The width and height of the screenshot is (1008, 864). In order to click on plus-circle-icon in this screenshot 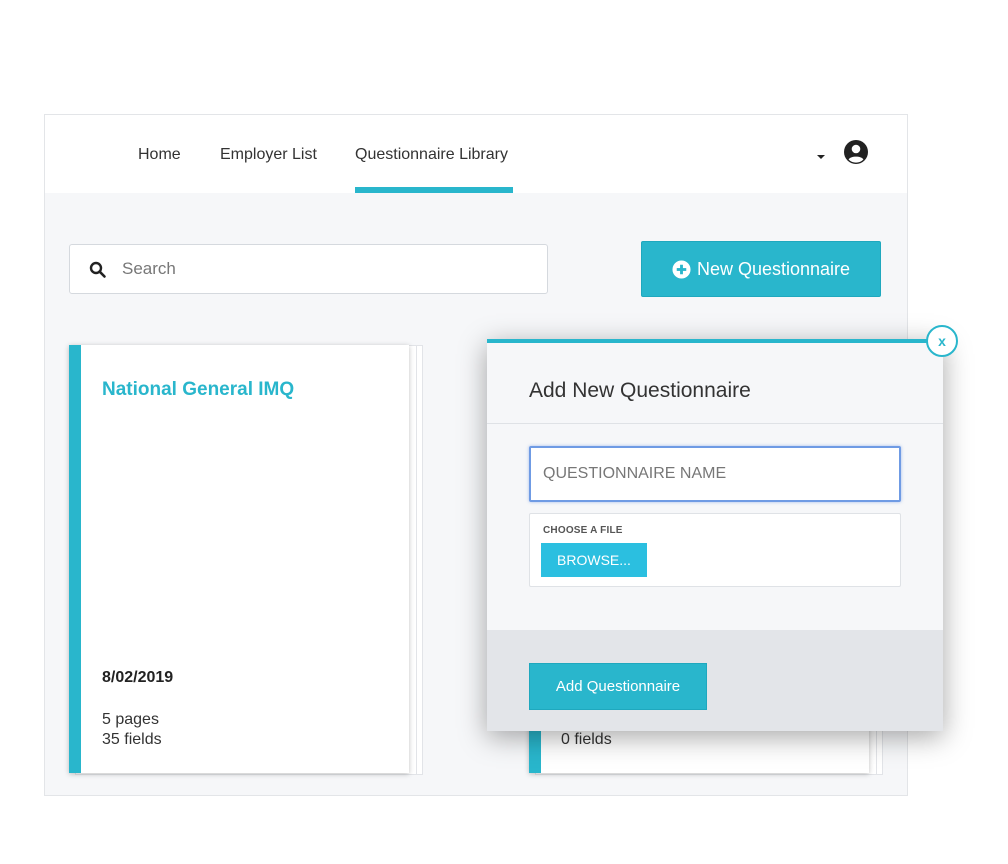, I will do `click(681, 269)`.